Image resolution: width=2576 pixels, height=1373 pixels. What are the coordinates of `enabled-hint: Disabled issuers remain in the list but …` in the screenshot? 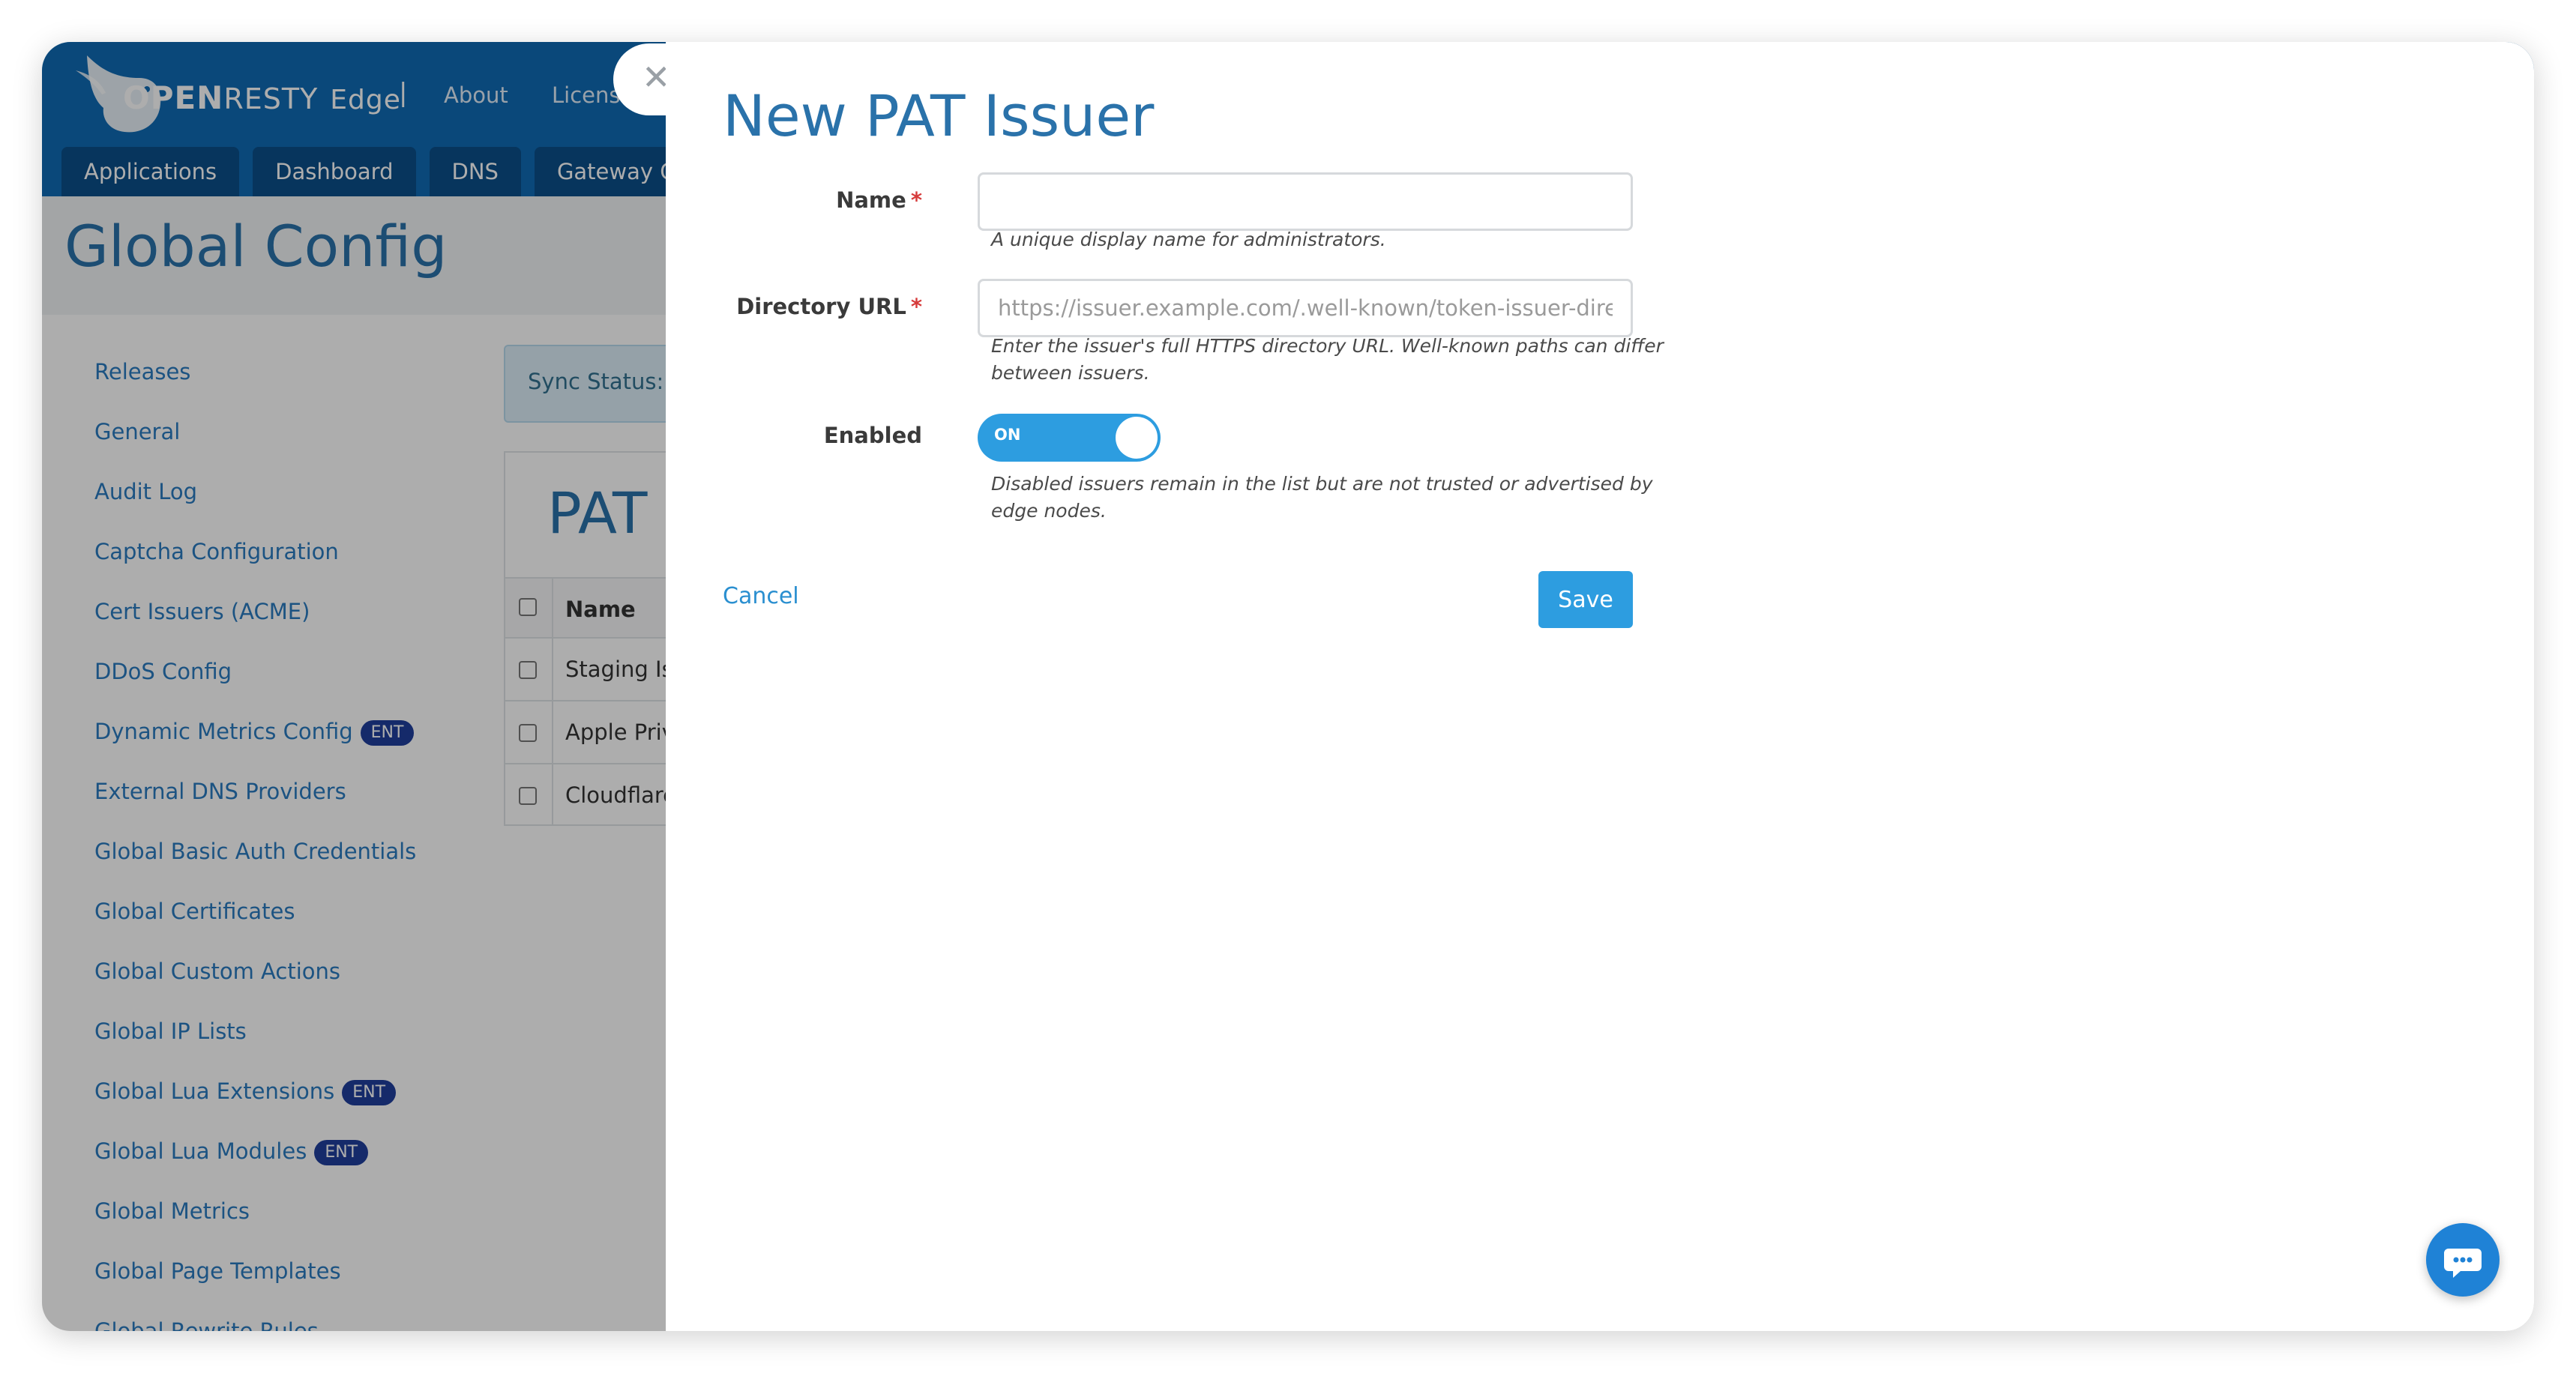 It's located at (1322, 497).